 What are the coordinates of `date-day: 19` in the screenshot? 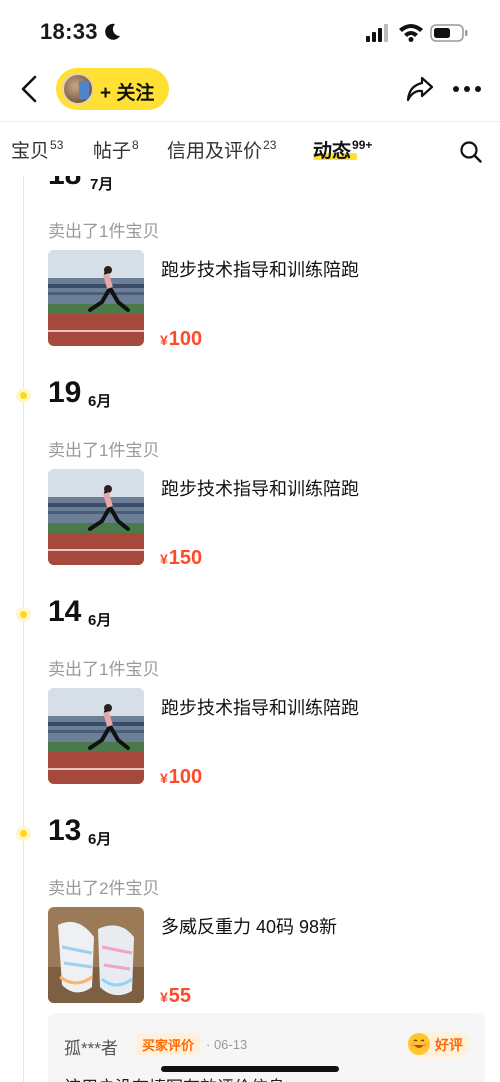 It's located at (65, 392).